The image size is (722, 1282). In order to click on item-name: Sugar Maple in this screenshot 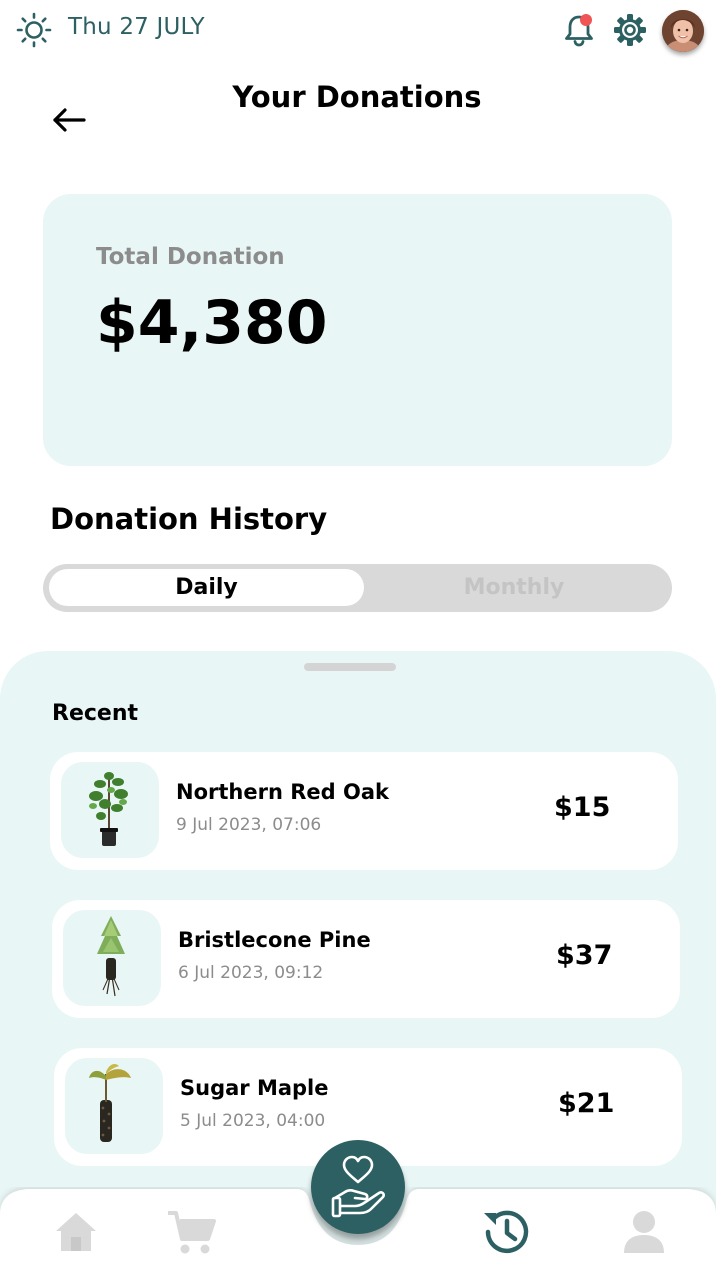, I will do `click(254, 1088)`.